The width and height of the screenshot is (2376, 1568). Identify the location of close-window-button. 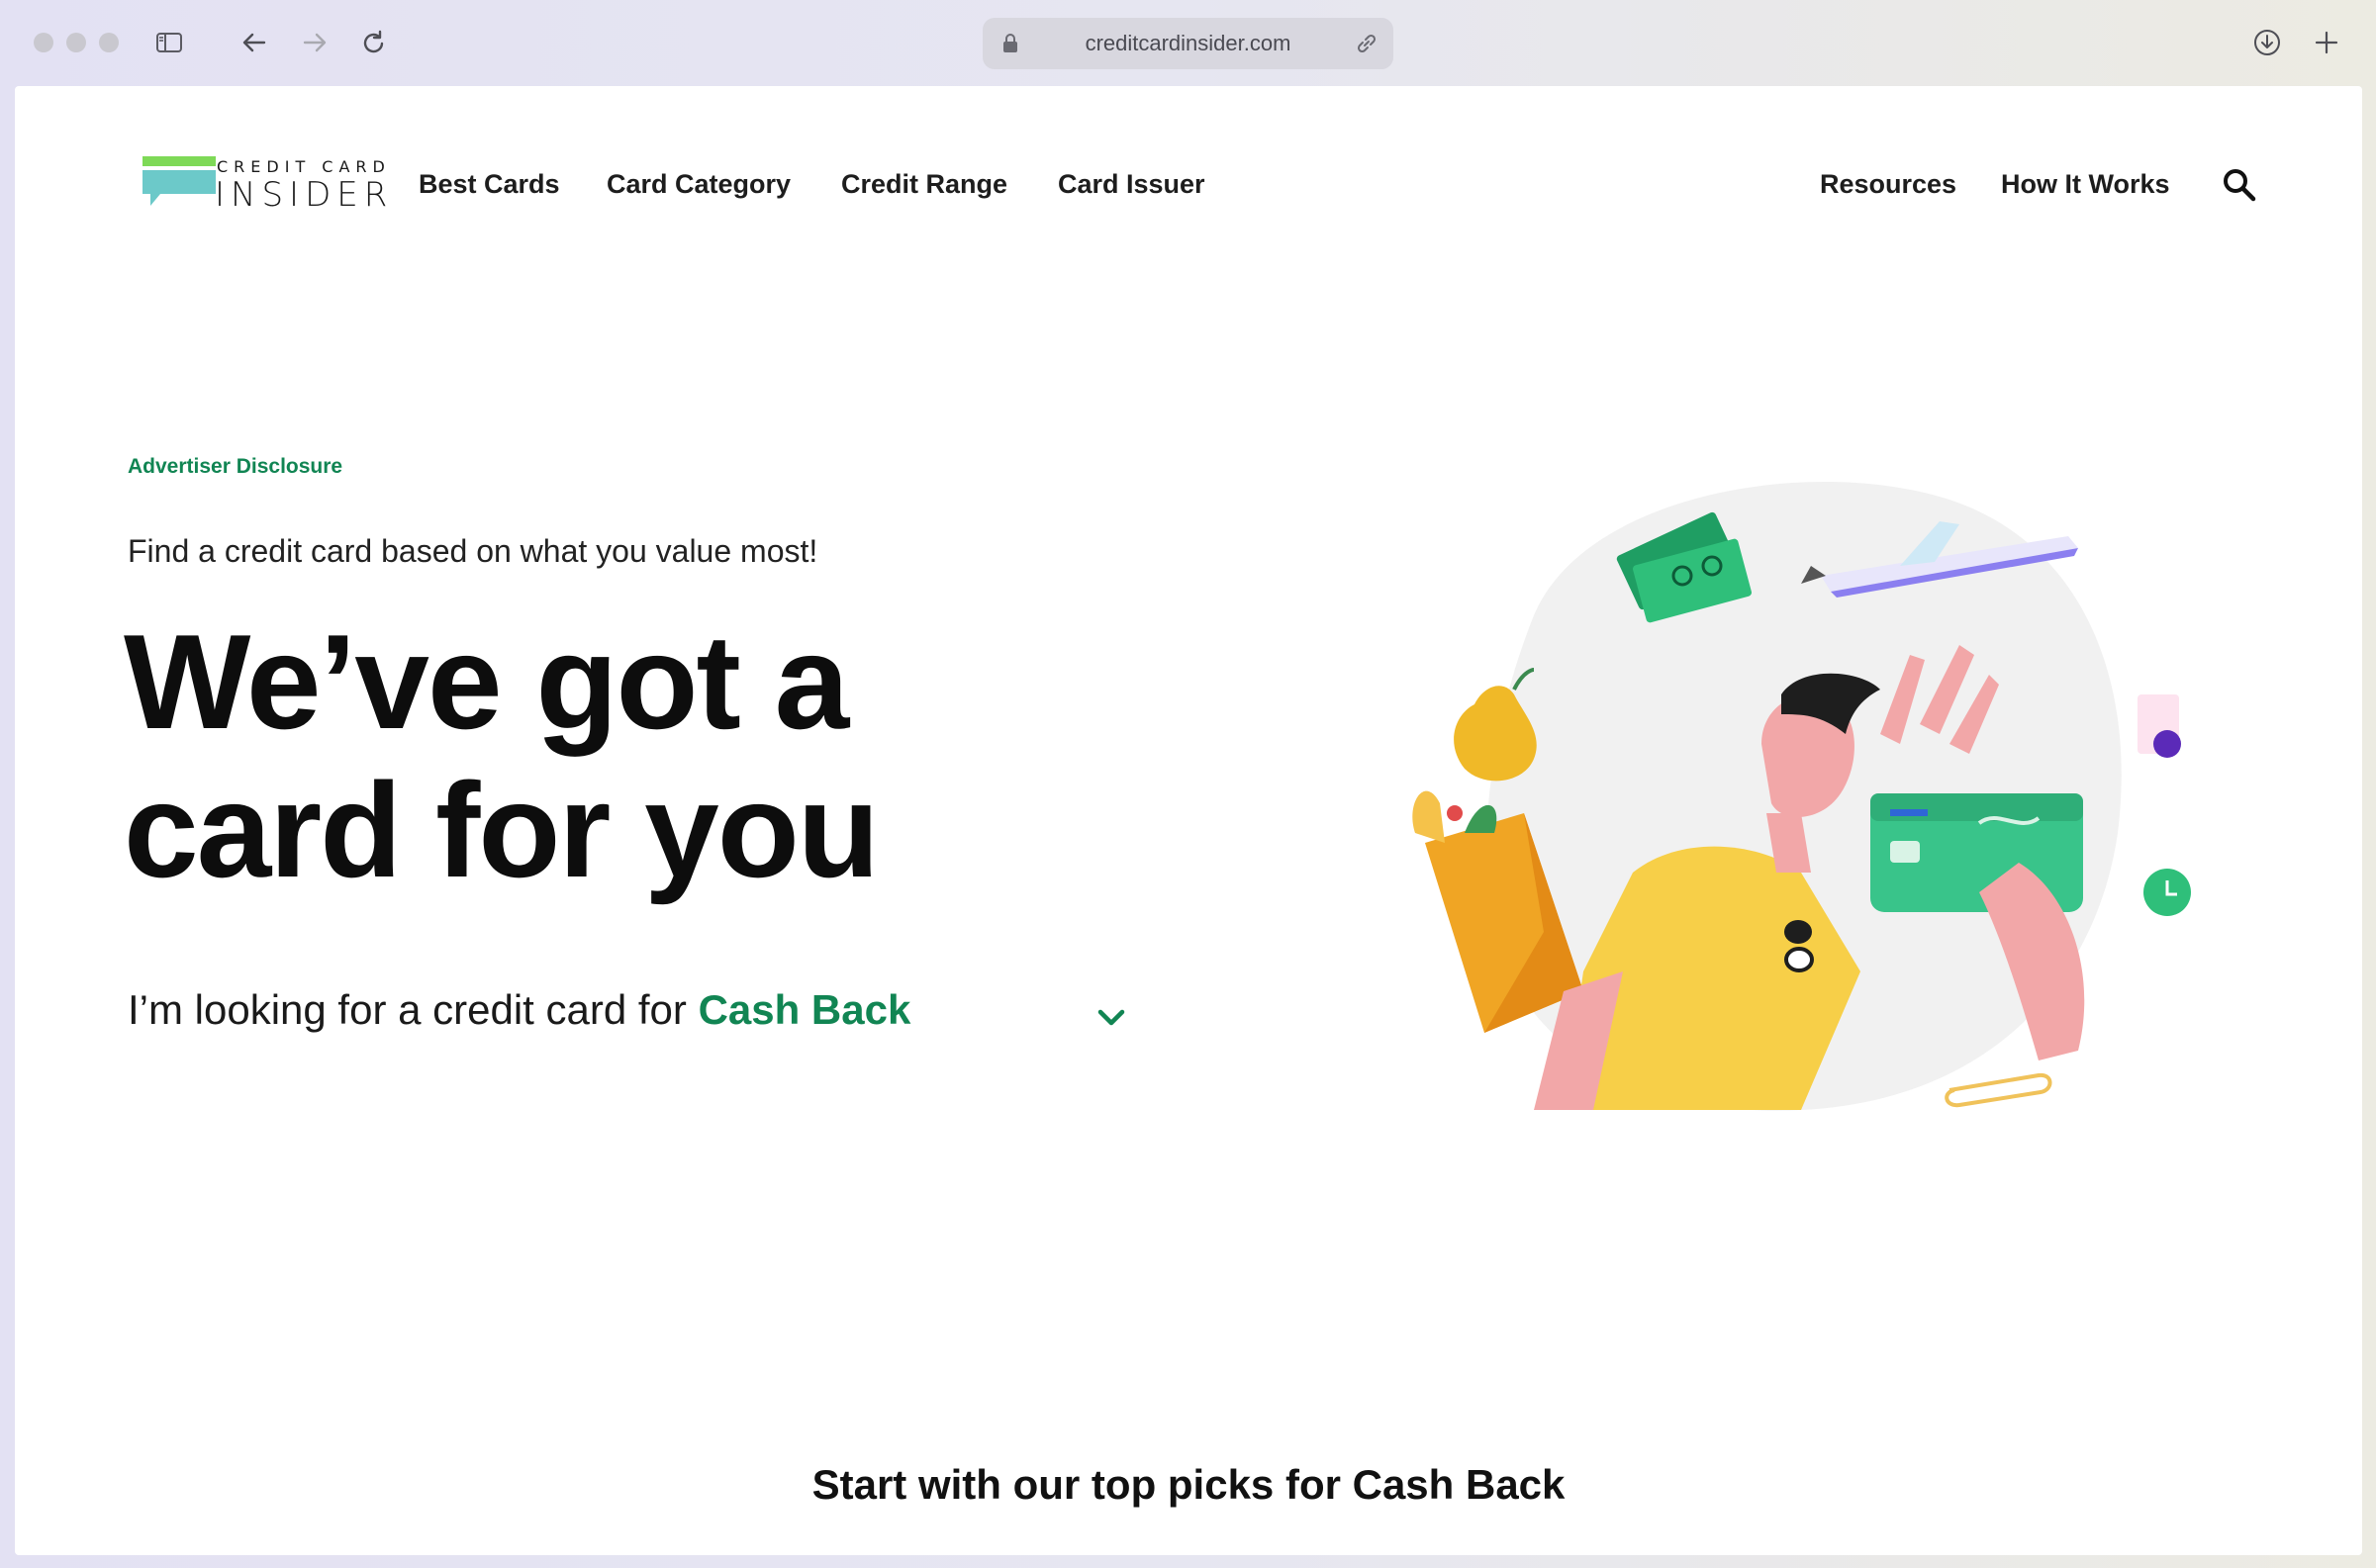
(43, 42).